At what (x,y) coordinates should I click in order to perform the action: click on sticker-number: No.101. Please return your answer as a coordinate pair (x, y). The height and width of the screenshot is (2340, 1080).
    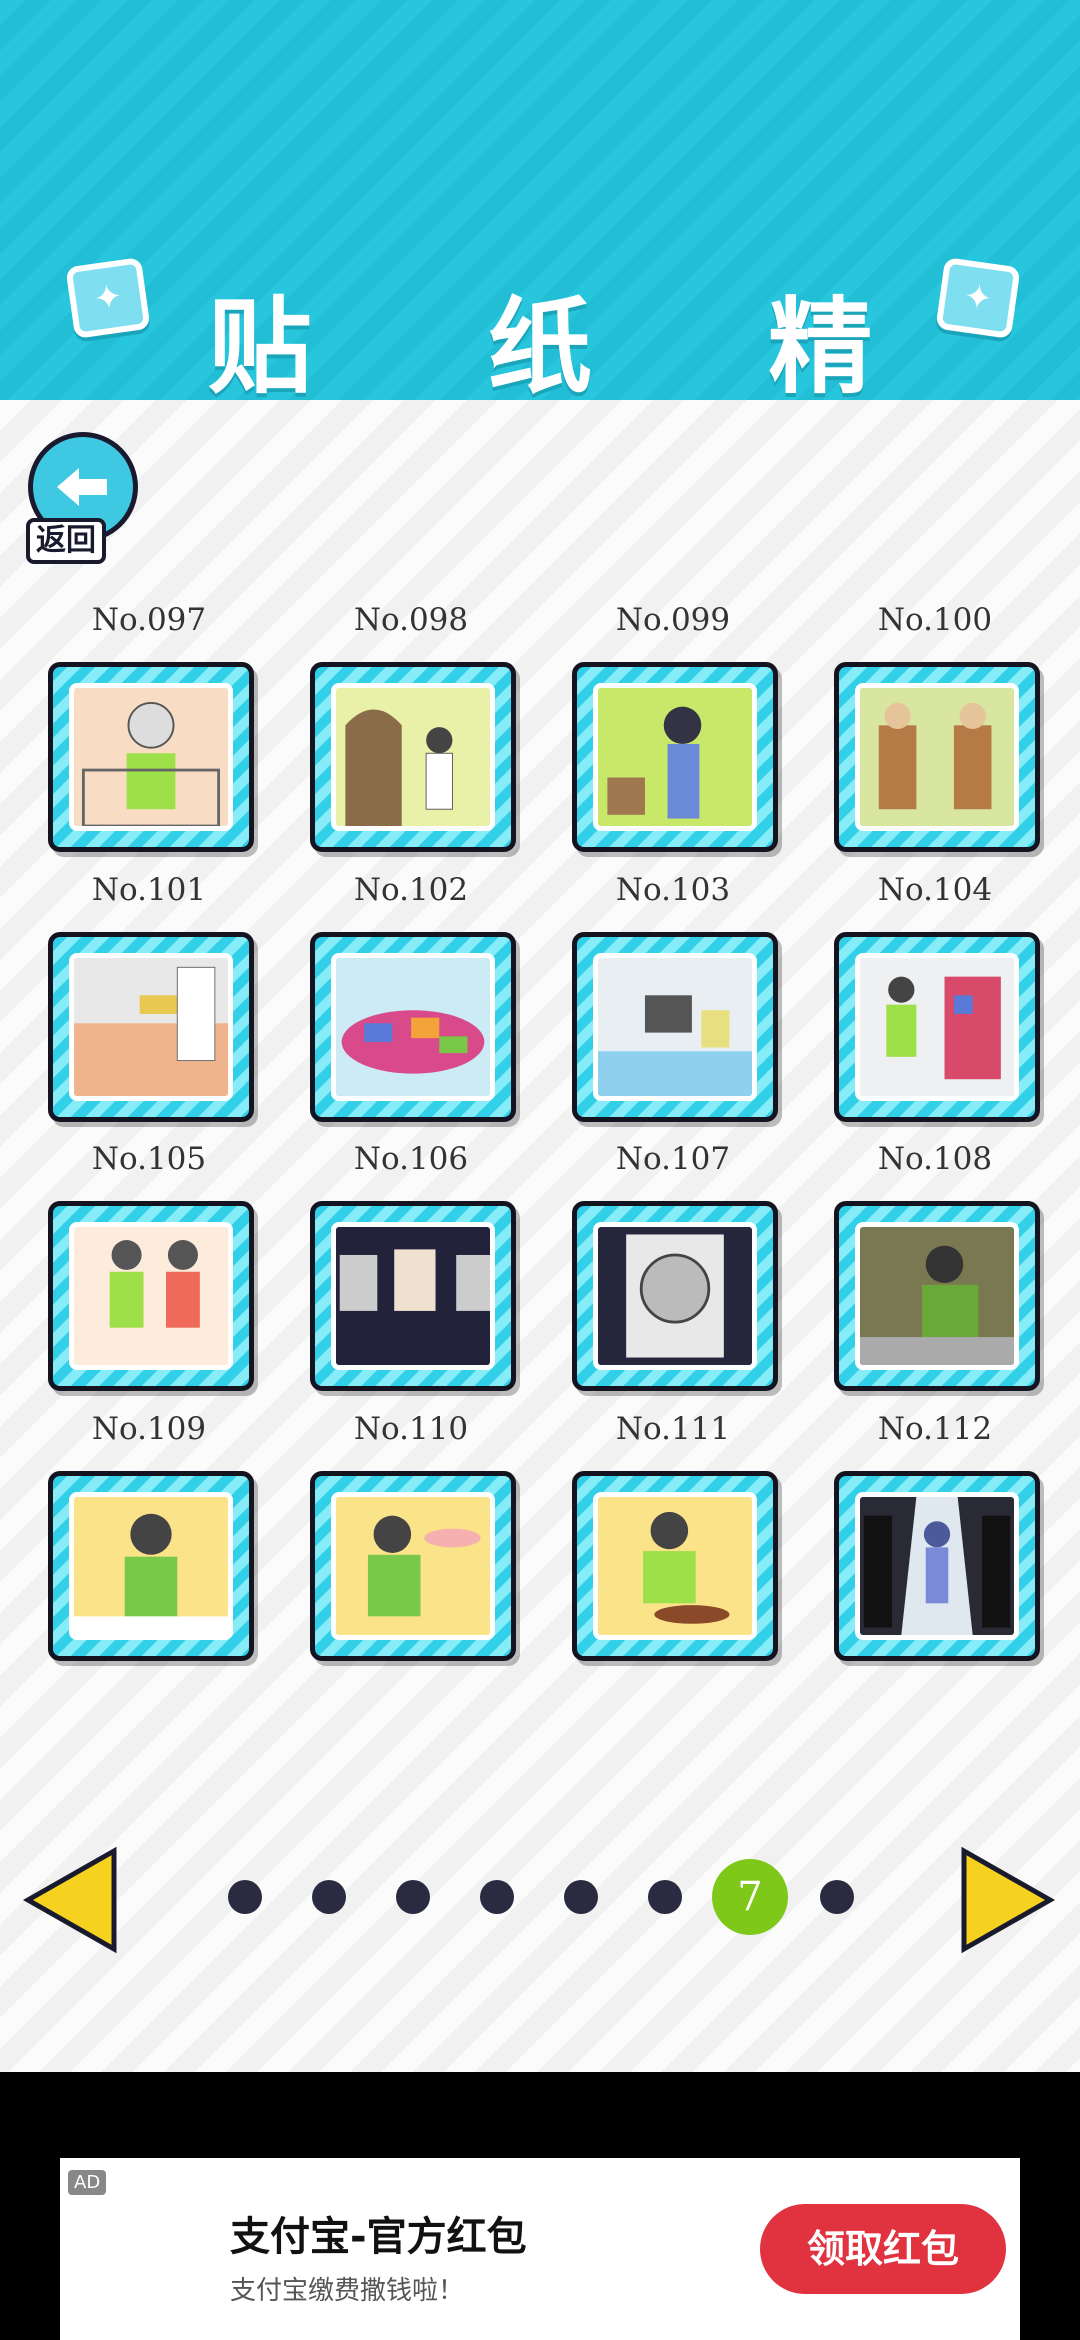
    Looking at the image, I should click on (149, 890).